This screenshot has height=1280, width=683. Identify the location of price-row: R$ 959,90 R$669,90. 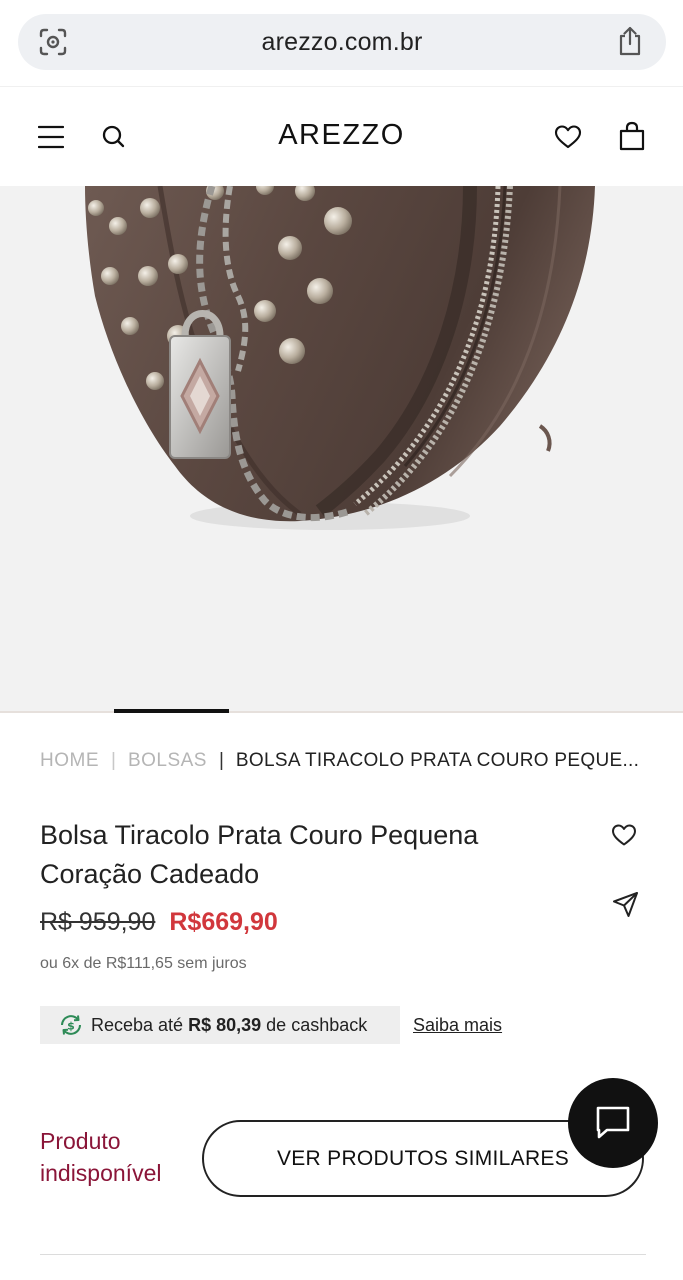
(159, 924).